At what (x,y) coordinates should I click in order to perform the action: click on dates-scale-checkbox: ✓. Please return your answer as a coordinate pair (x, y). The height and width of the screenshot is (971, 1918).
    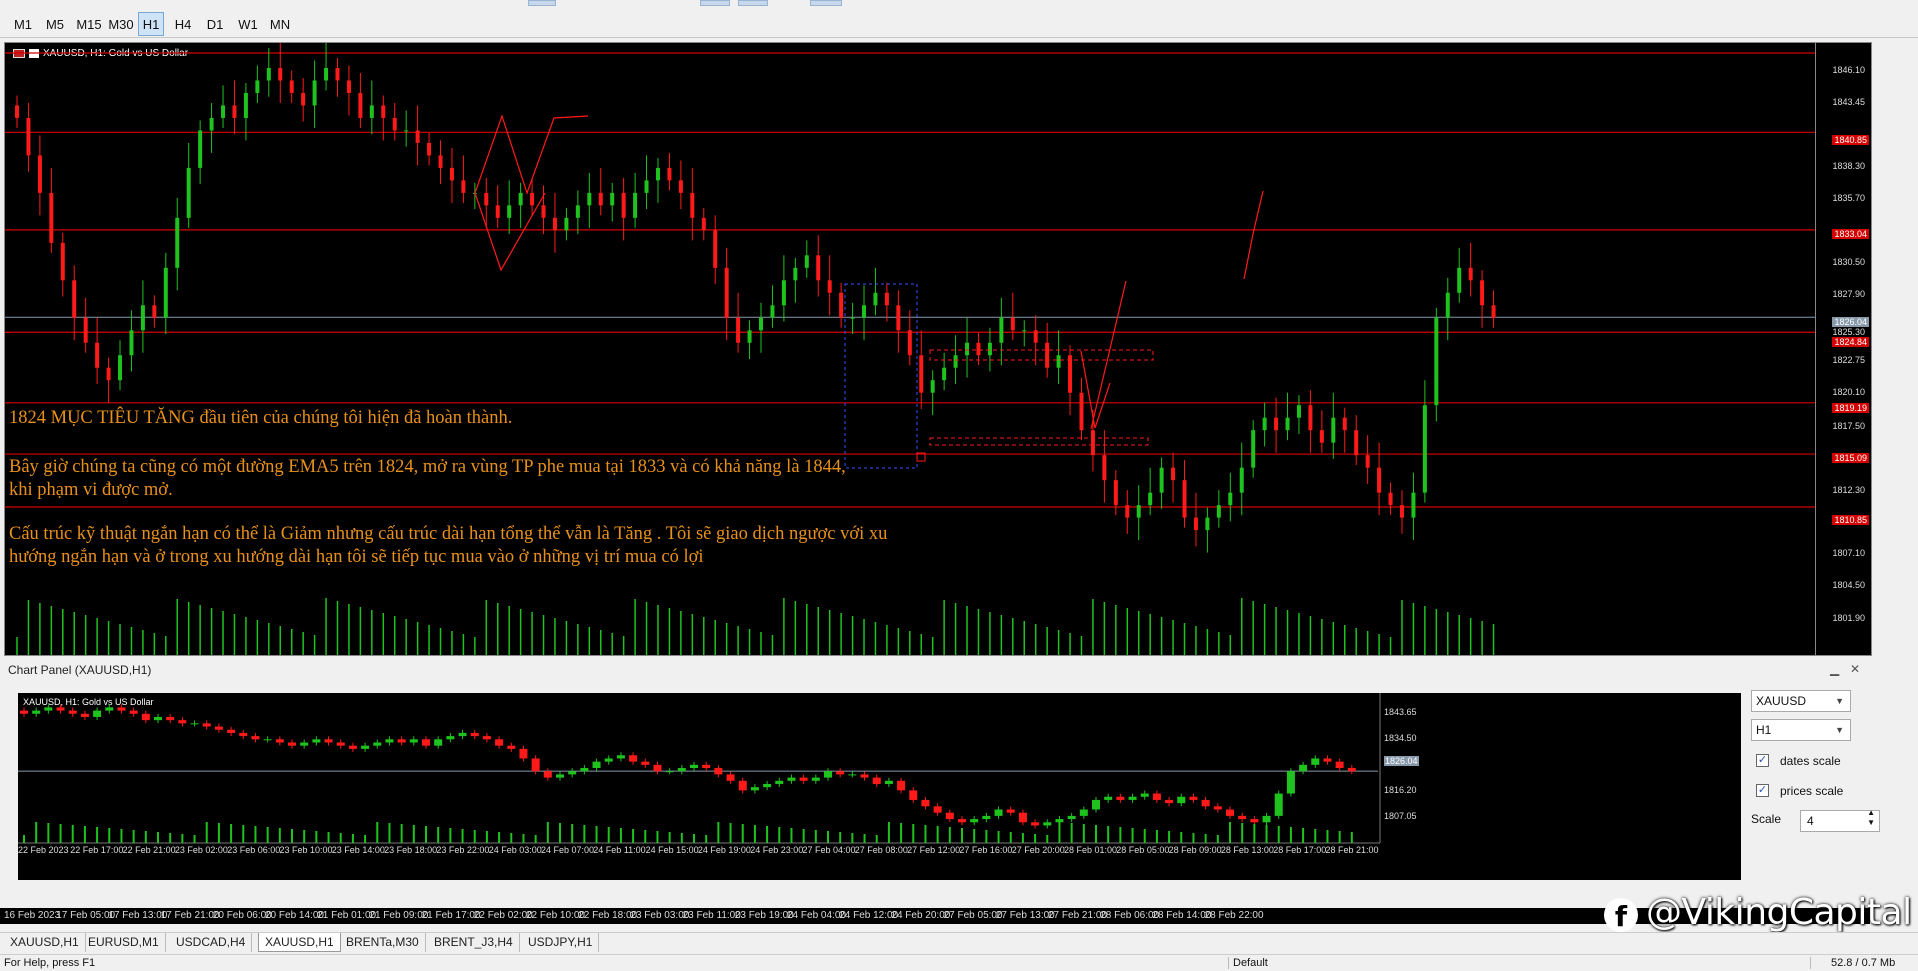
    Looking at the image, I should click on (1762, 760).